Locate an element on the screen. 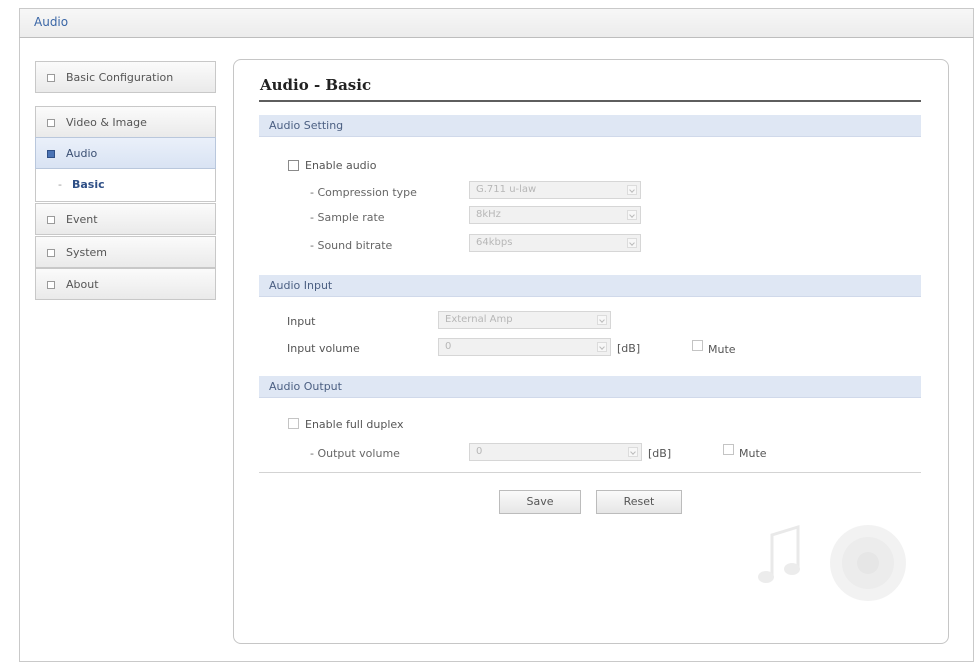 The width and height of the screenshot is (978, 665). section-header-audio-setting: Audio Setting is located at coordinates (590, 126).